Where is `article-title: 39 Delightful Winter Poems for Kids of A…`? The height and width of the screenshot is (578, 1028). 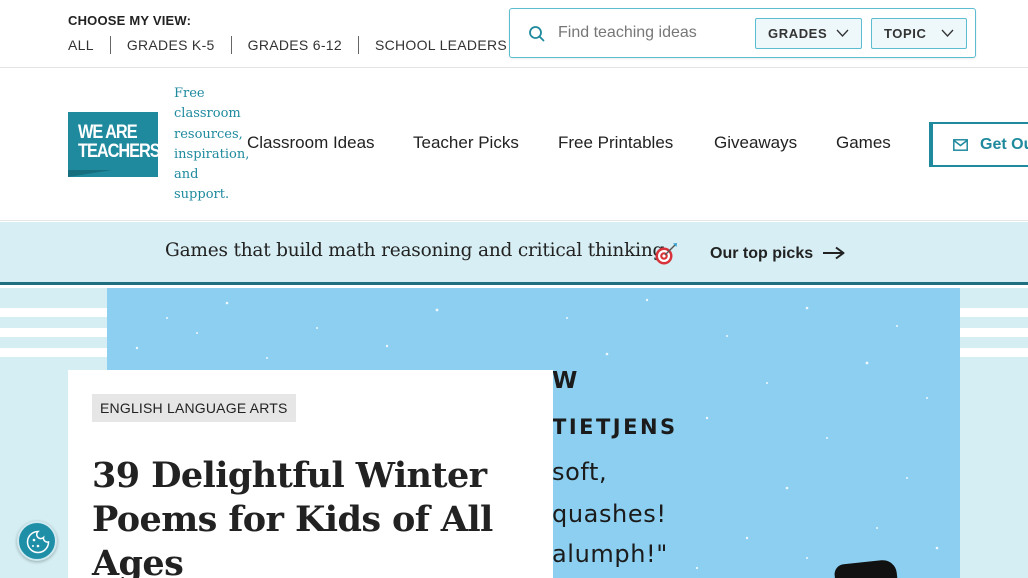 article-title: 39 Delightful Winter Poems for Kids of A… is located at coordinates (292, 516).